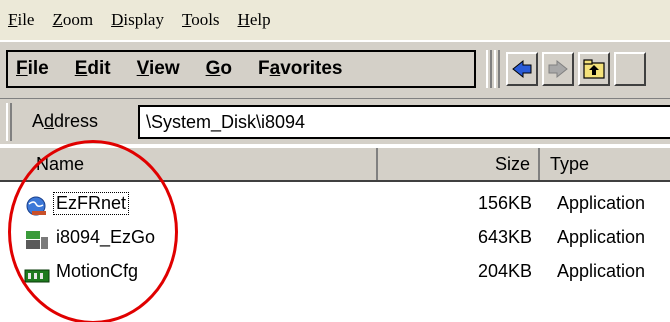  Describe the element at coordinates (91, 203) in the screenshot. I see `file-name: EzFRnet` at that location.